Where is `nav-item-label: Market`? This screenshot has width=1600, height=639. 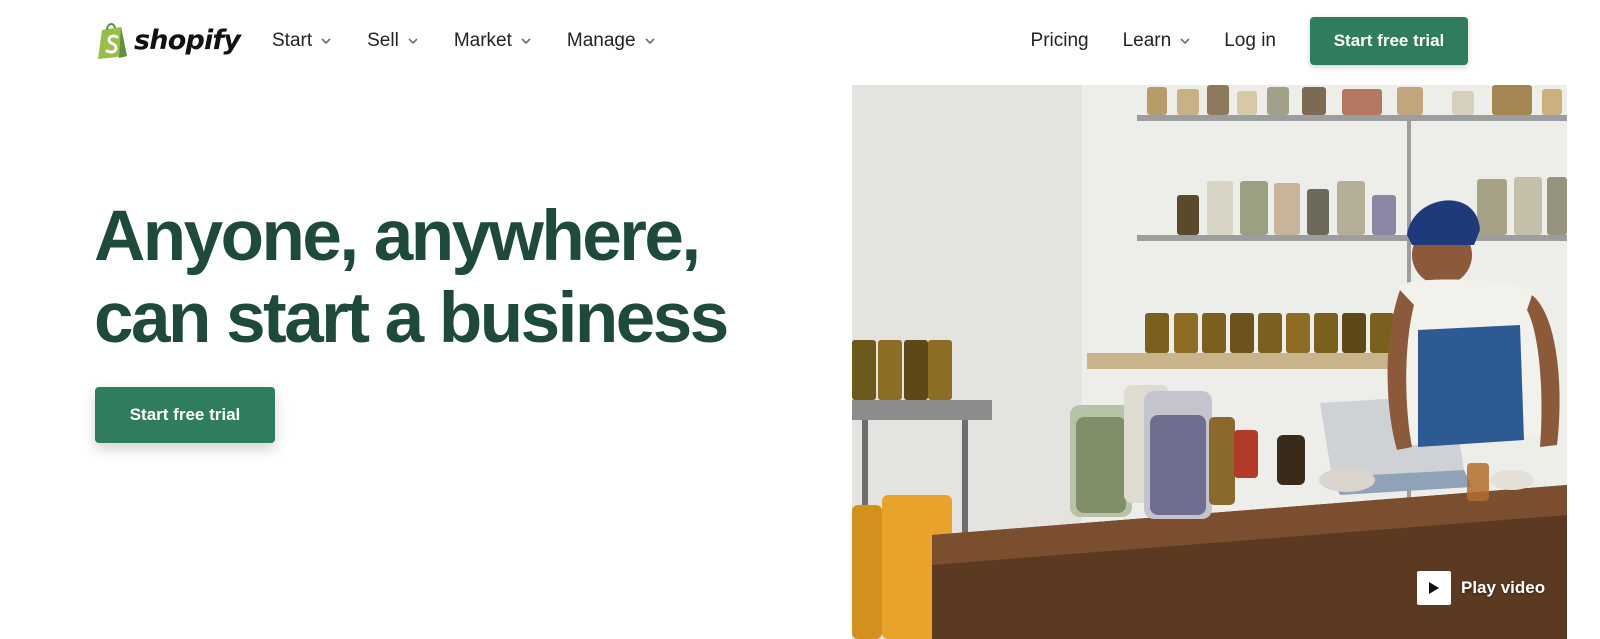
nav-item-label: Market is located at coordinates (482, 40).